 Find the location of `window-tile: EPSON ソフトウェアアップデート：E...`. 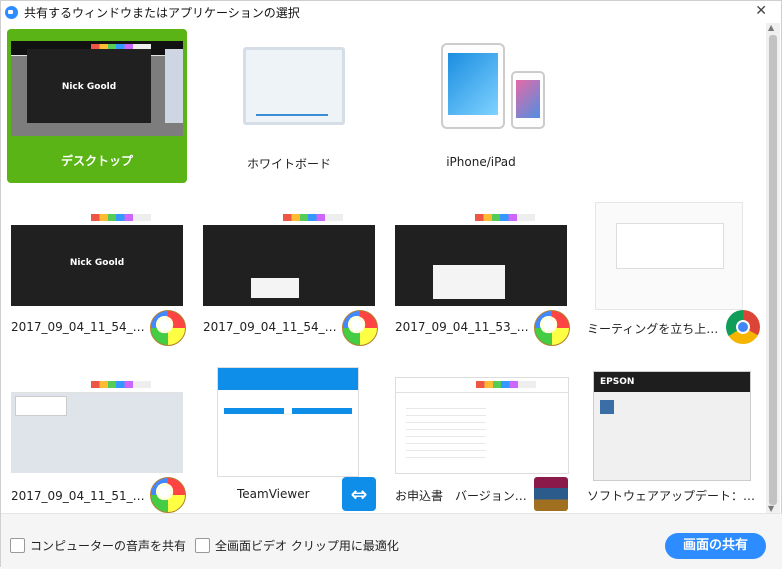

window-tile: EPSON ソフトウェアアップデート：E... is located at coordinates (673, 442).